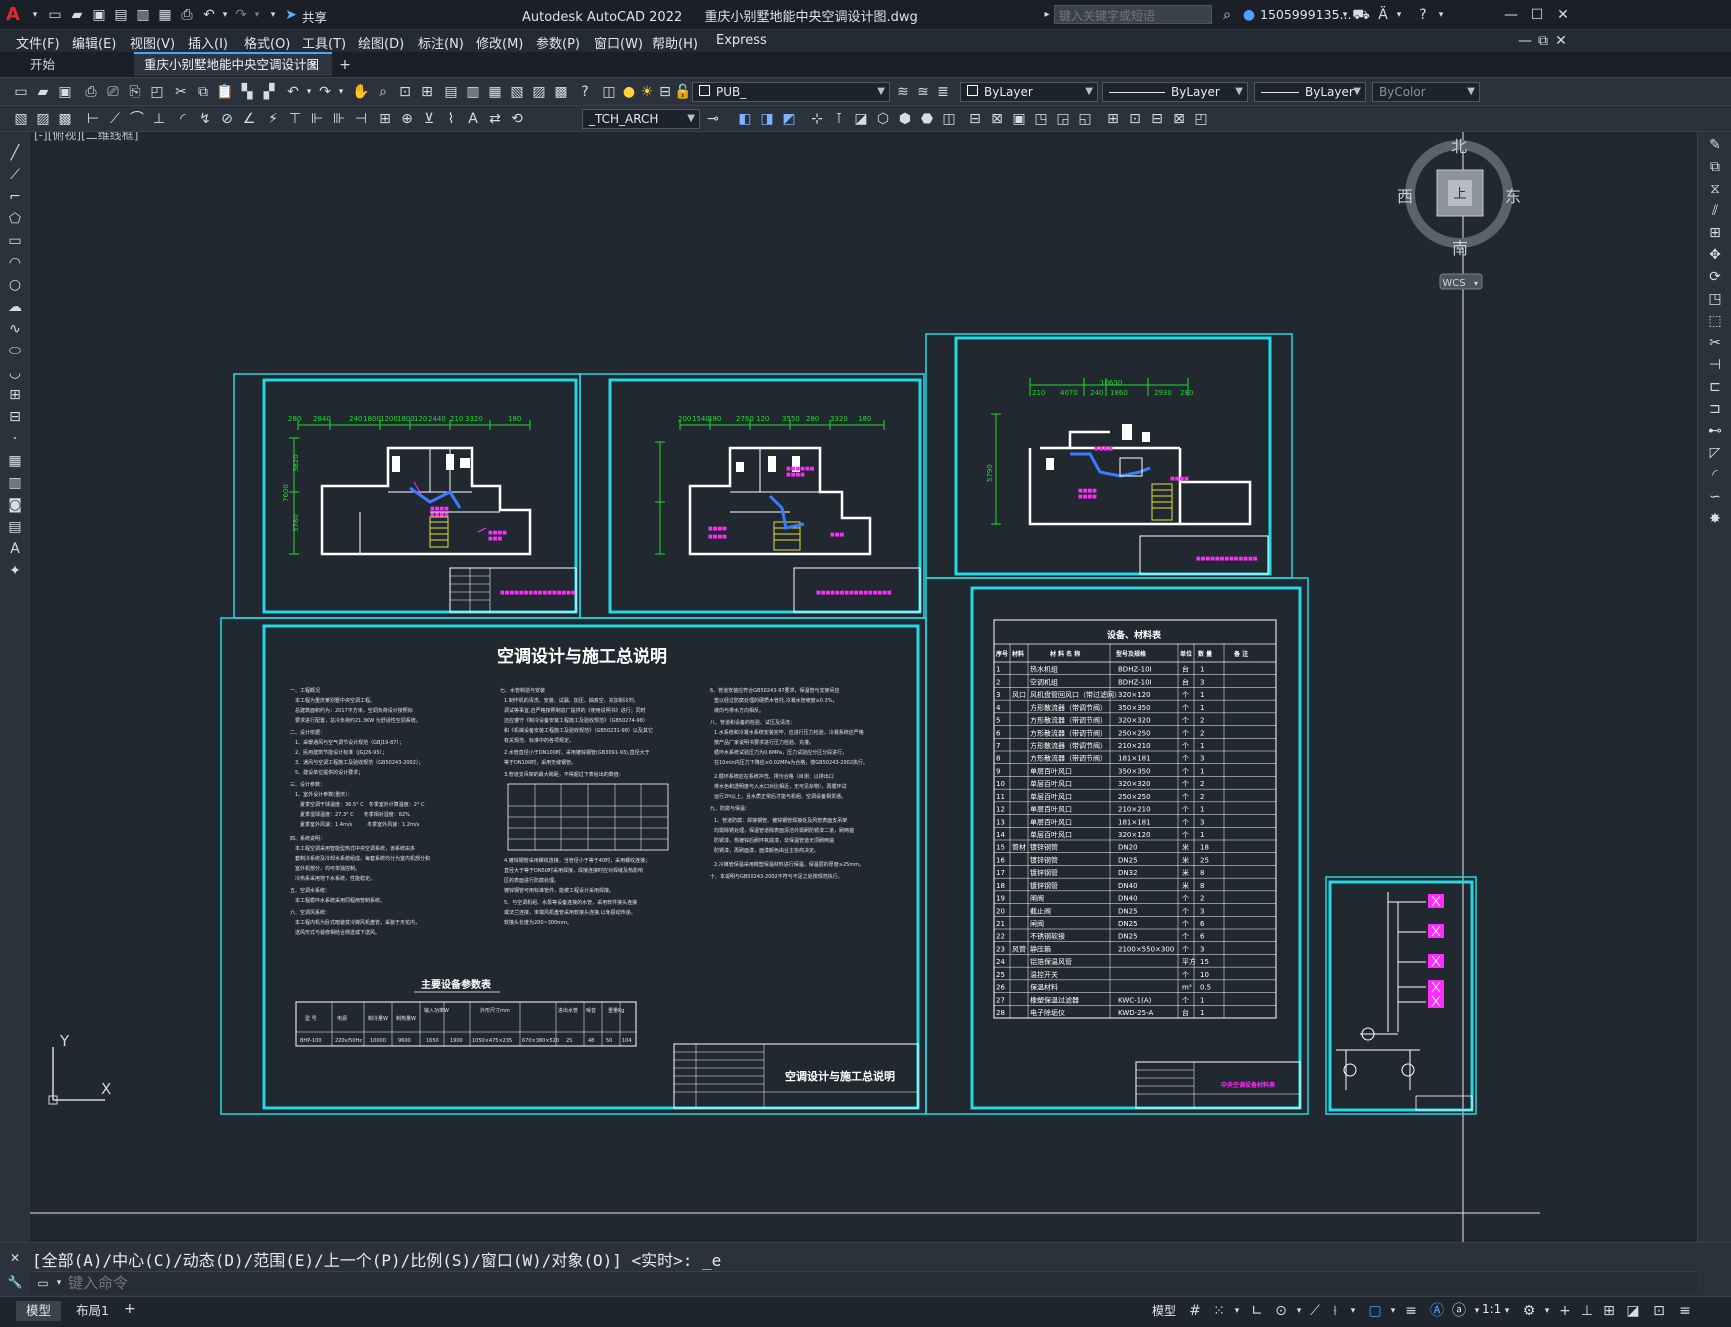 The height and width of the screenshot is (1327, 1731). I want to click on explode-icon: ✸, so click(1715, 519).